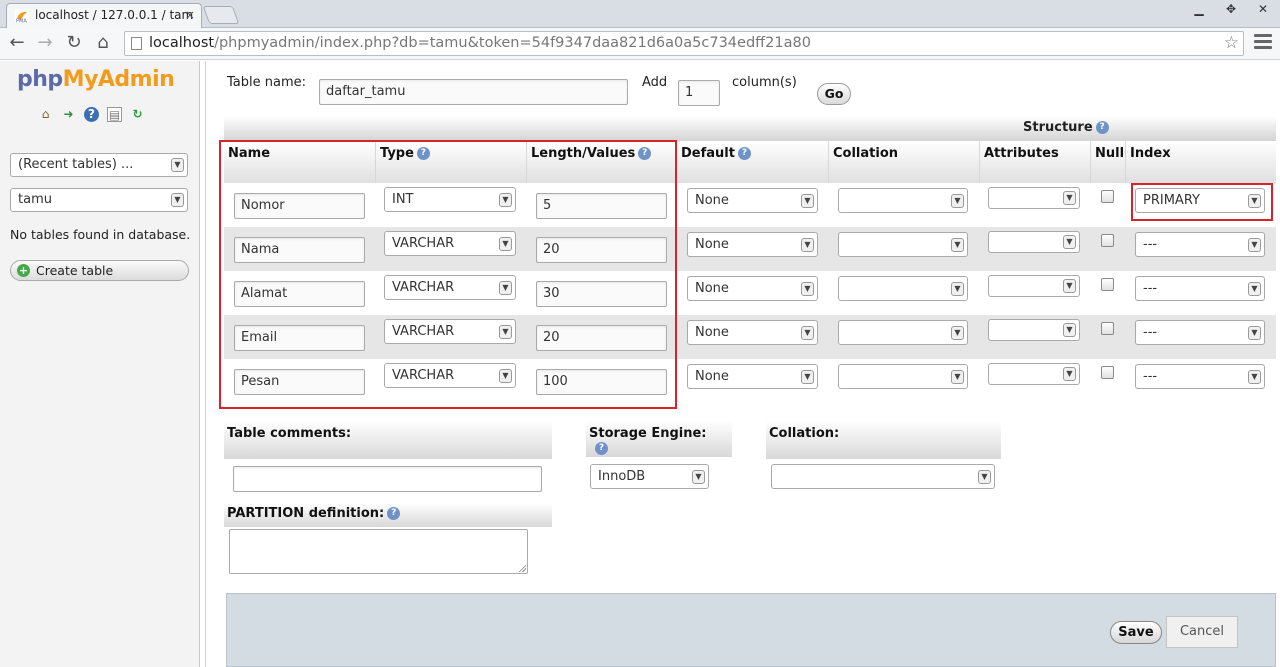 The image size is (1280, 667). I want to click on browser-menu-icon, so click(1263, 43).